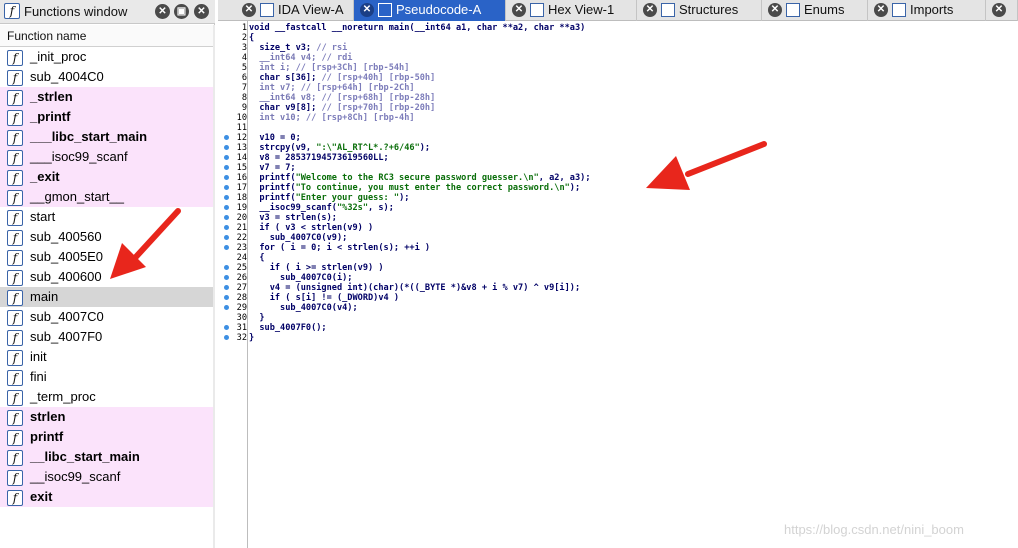 The height and width of the screenshot is (548, 1018). What do you see at coordinates (618, 338) in the screenshot?
I see `code-line: 32}` at bounding box center [618, 338].